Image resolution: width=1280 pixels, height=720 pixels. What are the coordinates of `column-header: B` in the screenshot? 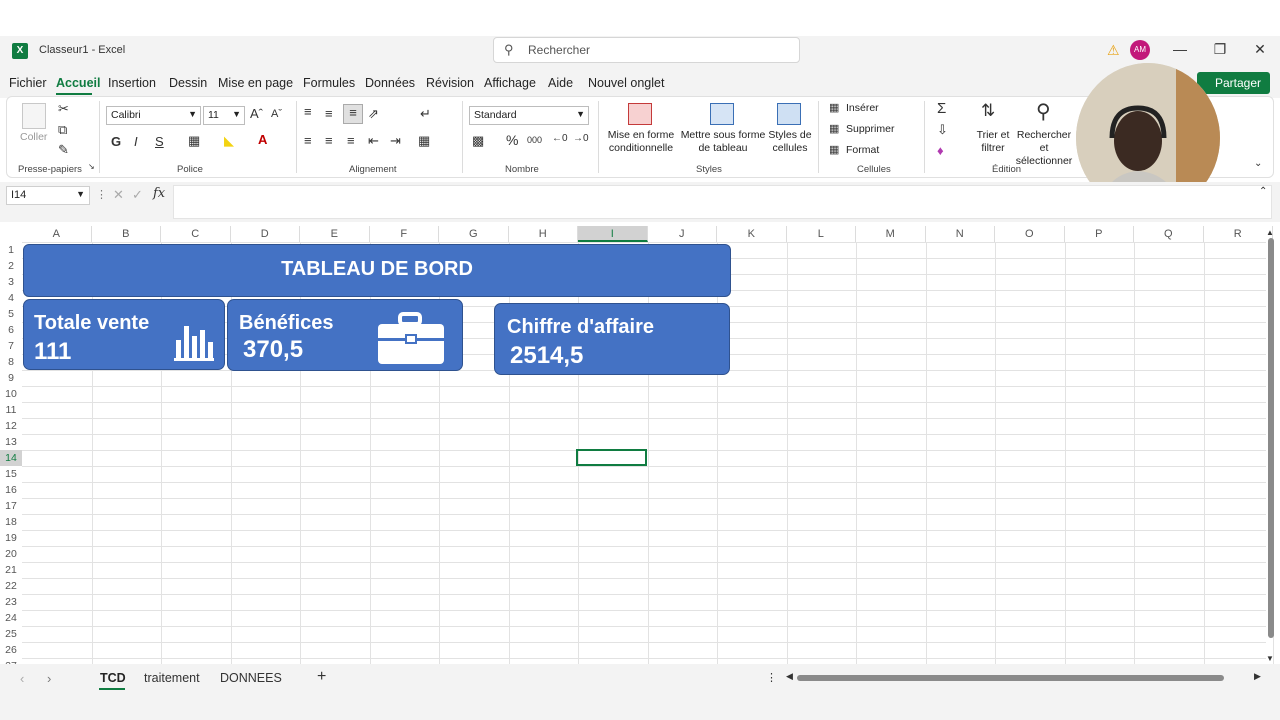 It's located at (126, 234).